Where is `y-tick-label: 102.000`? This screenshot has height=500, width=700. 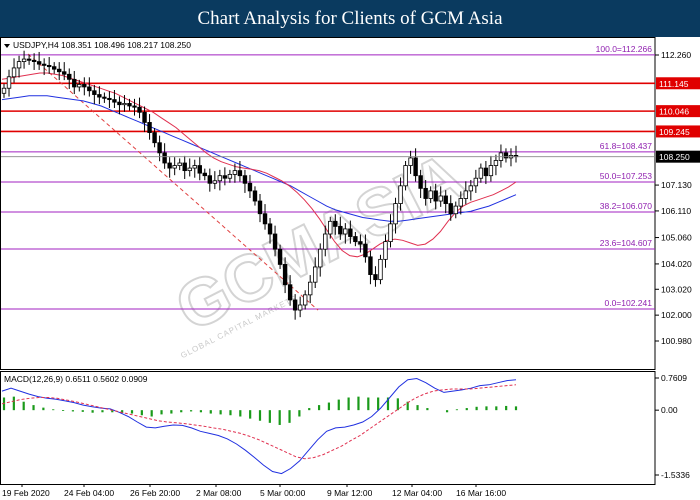 y-tick-label: 102.000 is located at coordinates (676, 315).